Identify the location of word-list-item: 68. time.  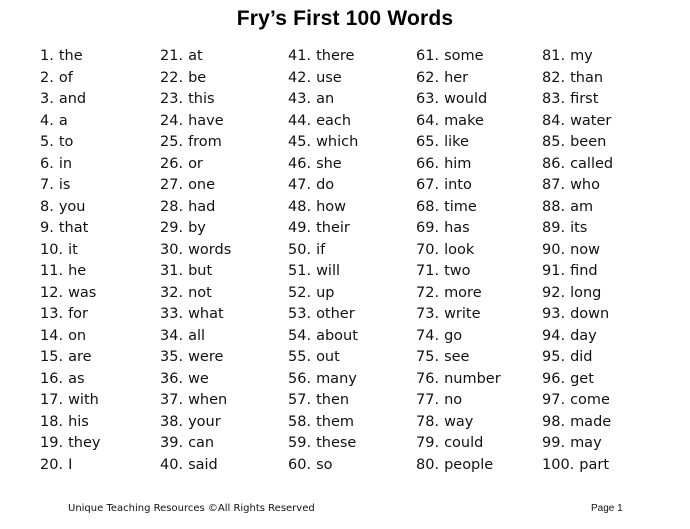
(478, 208).